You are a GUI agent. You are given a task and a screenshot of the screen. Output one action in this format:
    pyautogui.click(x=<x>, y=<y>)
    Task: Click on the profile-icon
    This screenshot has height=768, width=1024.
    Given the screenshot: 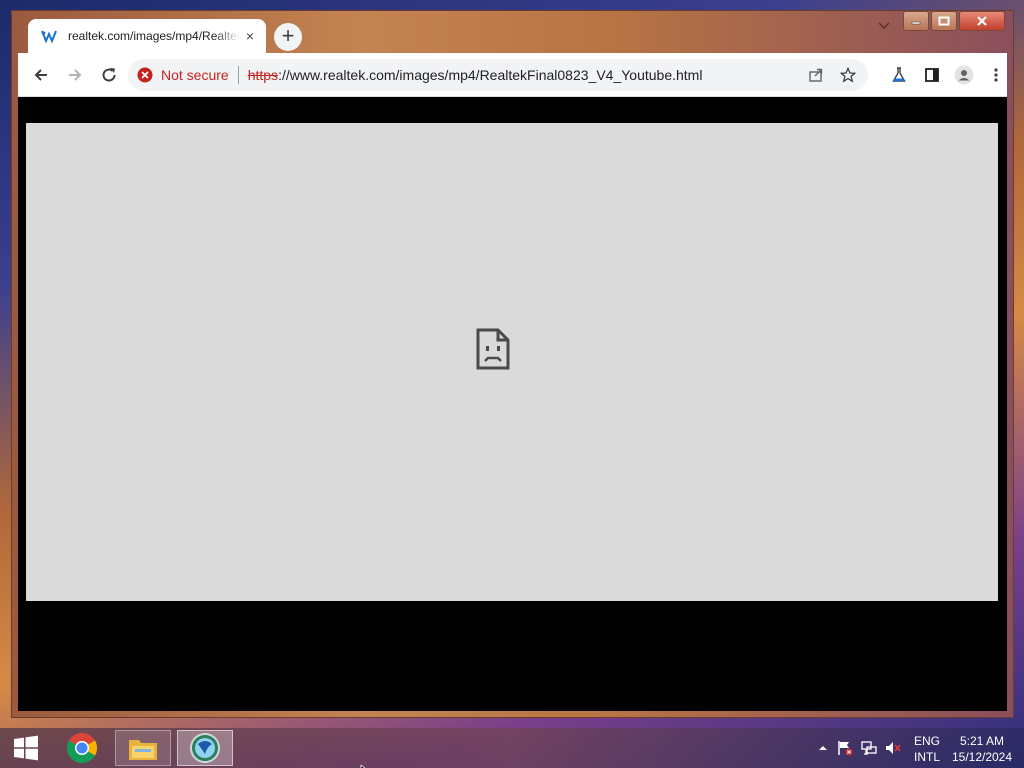 What is the action you would take?
    pyautogui.click(x=964, y=75)
    